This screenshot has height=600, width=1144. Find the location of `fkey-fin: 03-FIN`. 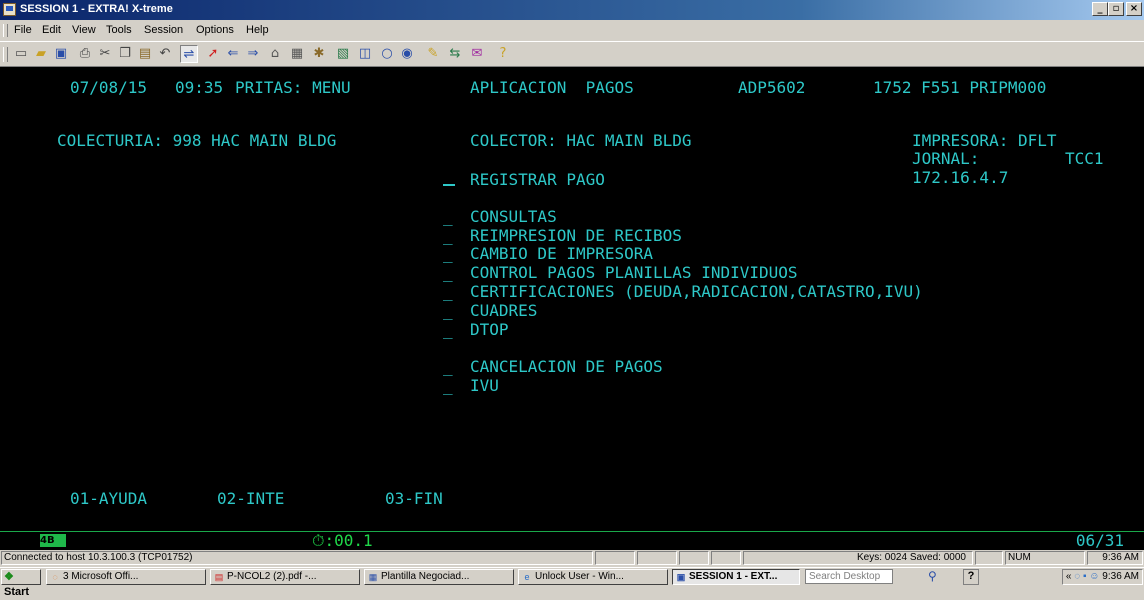

fkey-fin: 03-FIN is located at coordinates (414, 499).